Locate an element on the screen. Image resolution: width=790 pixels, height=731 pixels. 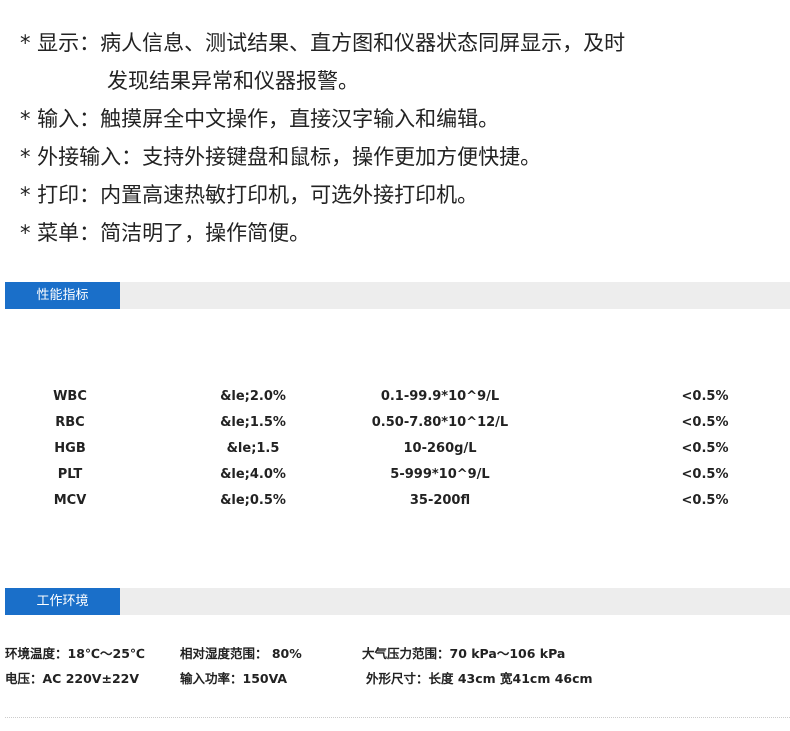
feature-display-line2: 发现结果异常和仪器报警。 is located at coordinates (233, 81).